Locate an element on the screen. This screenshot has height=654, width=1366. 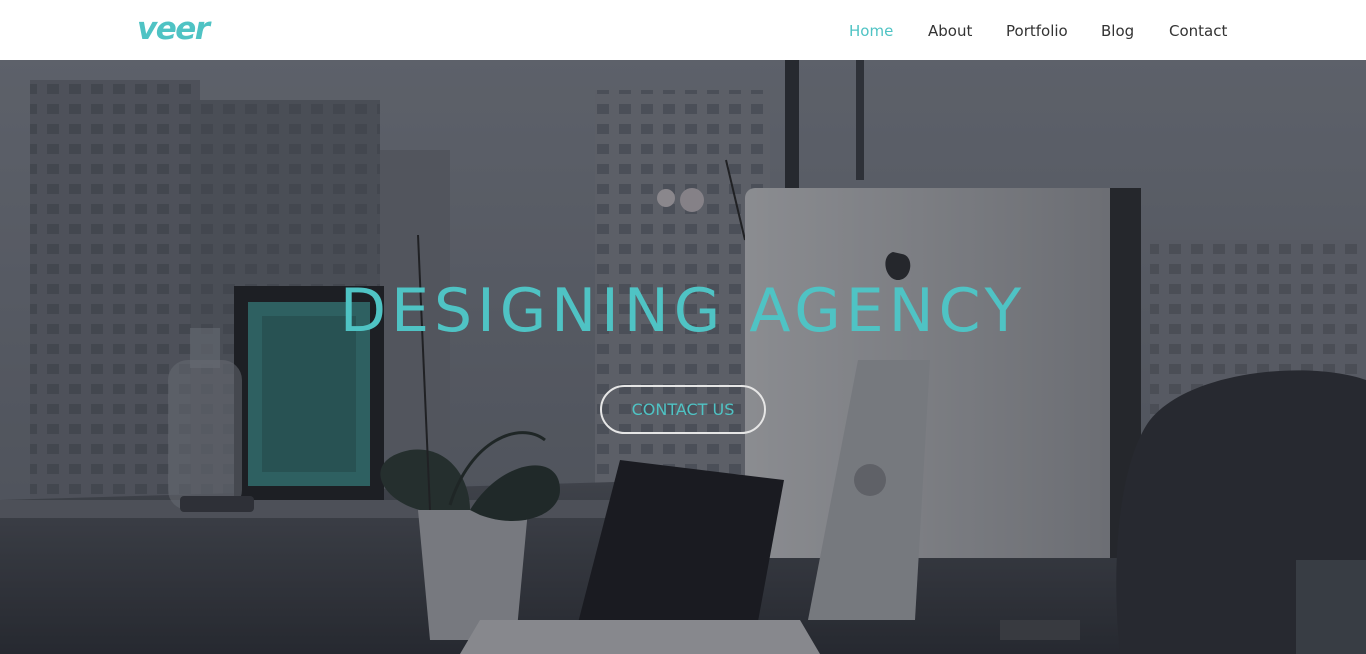
hero-title: DESIGNING AGENCY is located at coordinates (683, 311).